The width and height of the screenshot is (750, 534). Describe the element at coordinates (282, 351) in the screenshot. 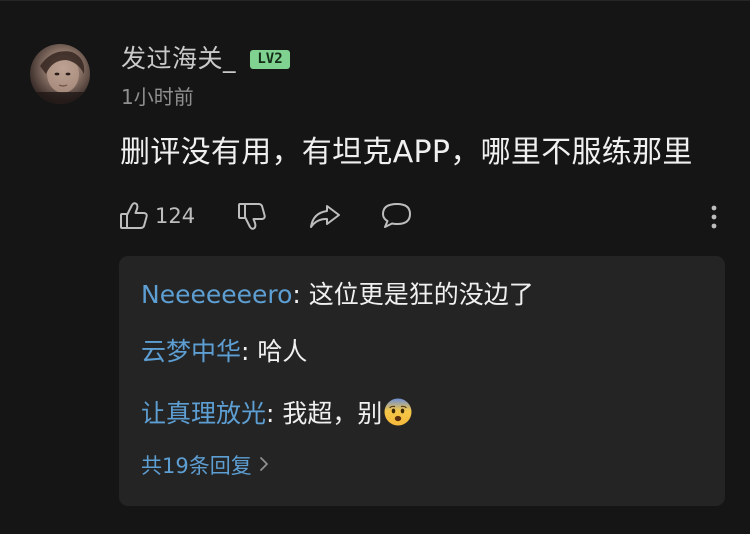

I see `reply-text: 哈人` at that location.